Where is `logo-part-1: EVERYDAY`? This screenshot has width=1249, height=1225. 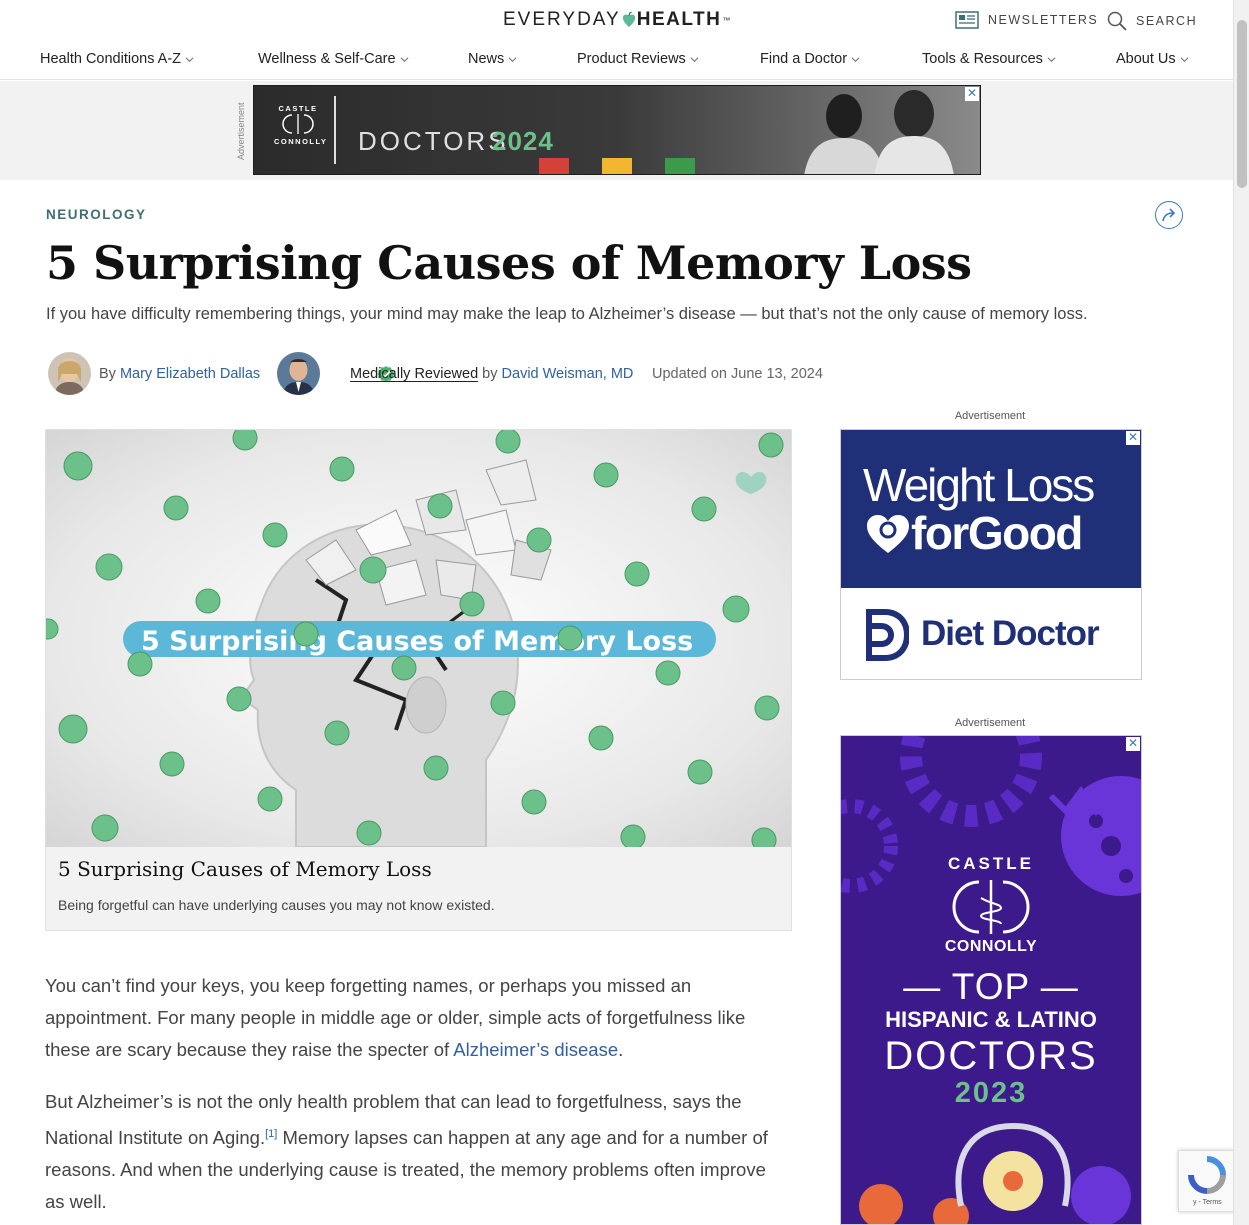
logo-part-1: EVERYDAY is located at coordinates (562, 19).